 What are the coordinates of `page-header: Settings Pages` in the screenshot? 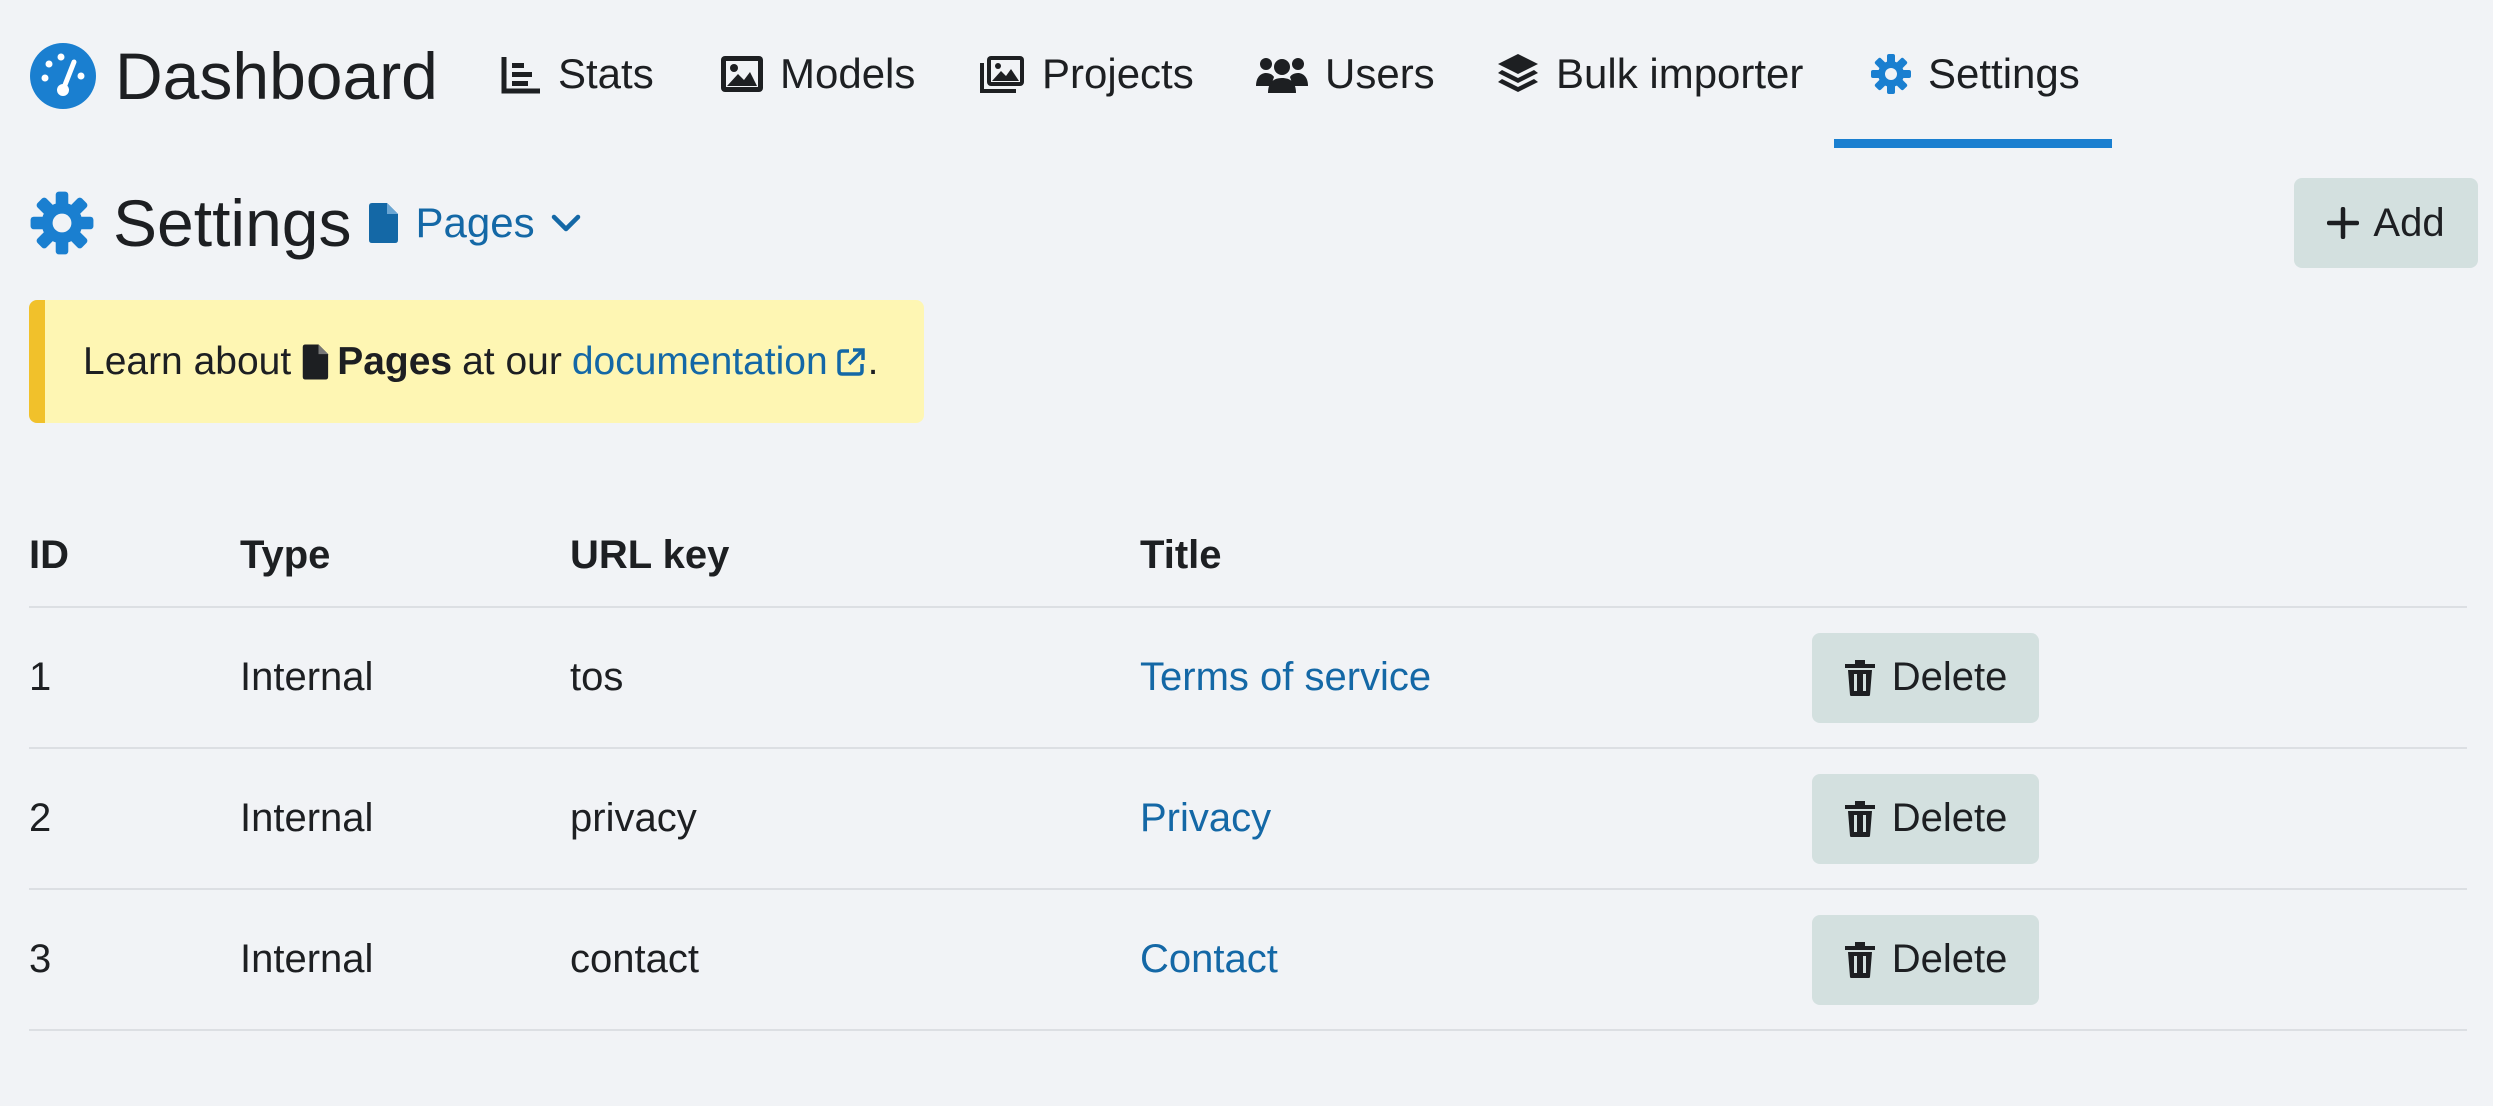 It's located at (305, 222).